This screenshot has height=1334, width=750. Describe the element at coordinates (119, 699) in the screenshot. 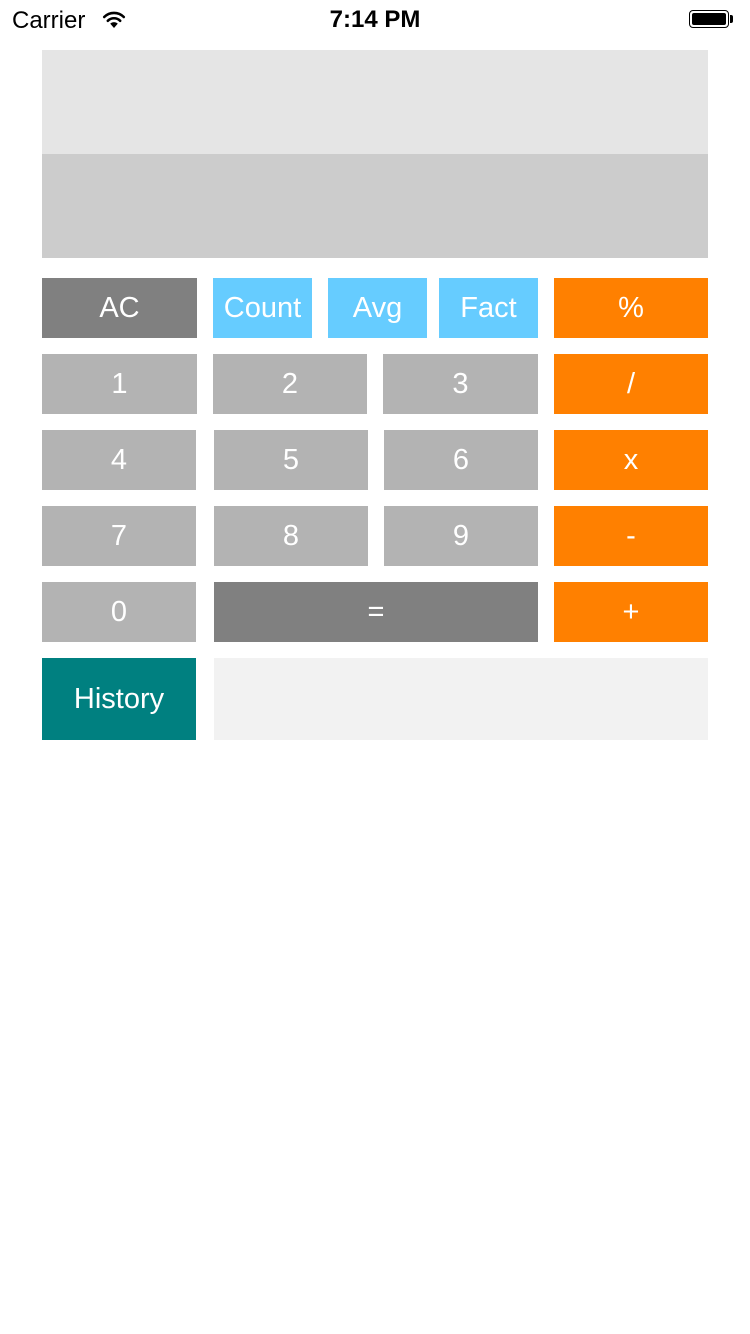

I see `history-button: History` at that location.